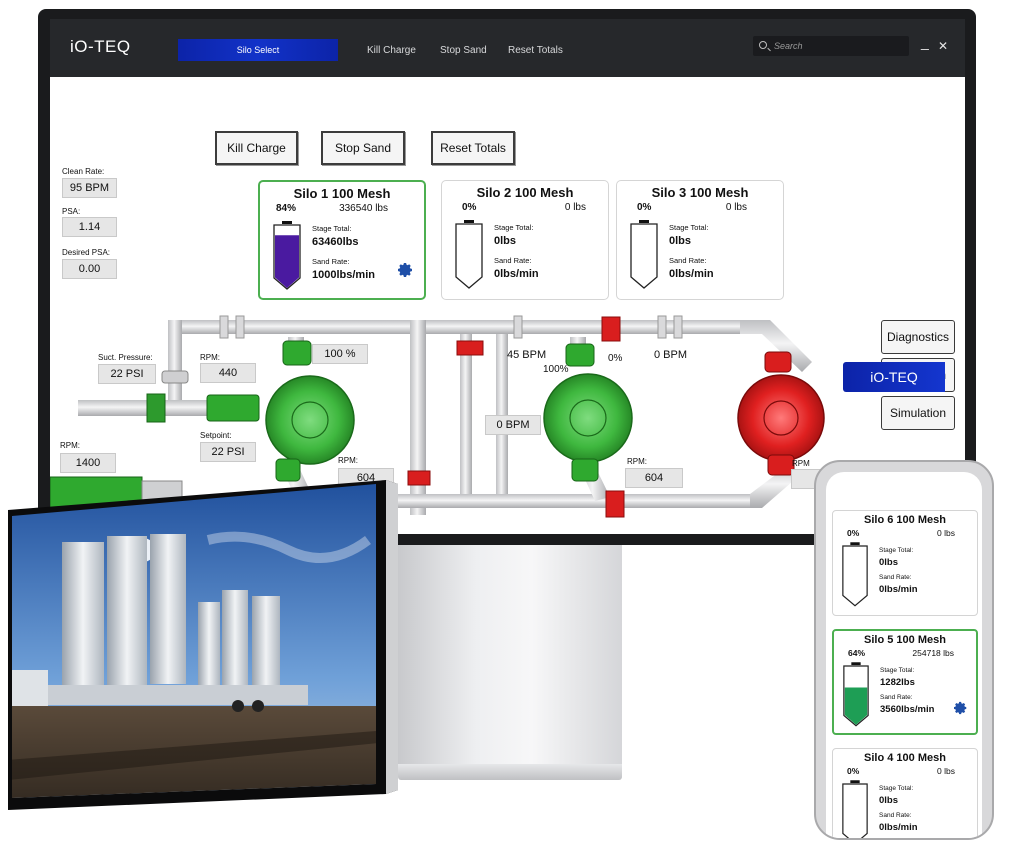 Image resolution: width=1010 pixels, height=860 pixels. What do you see at coordinates (611, 329) in the screenshot?
I see `red-valve-top` at bounding box center [611, 329].